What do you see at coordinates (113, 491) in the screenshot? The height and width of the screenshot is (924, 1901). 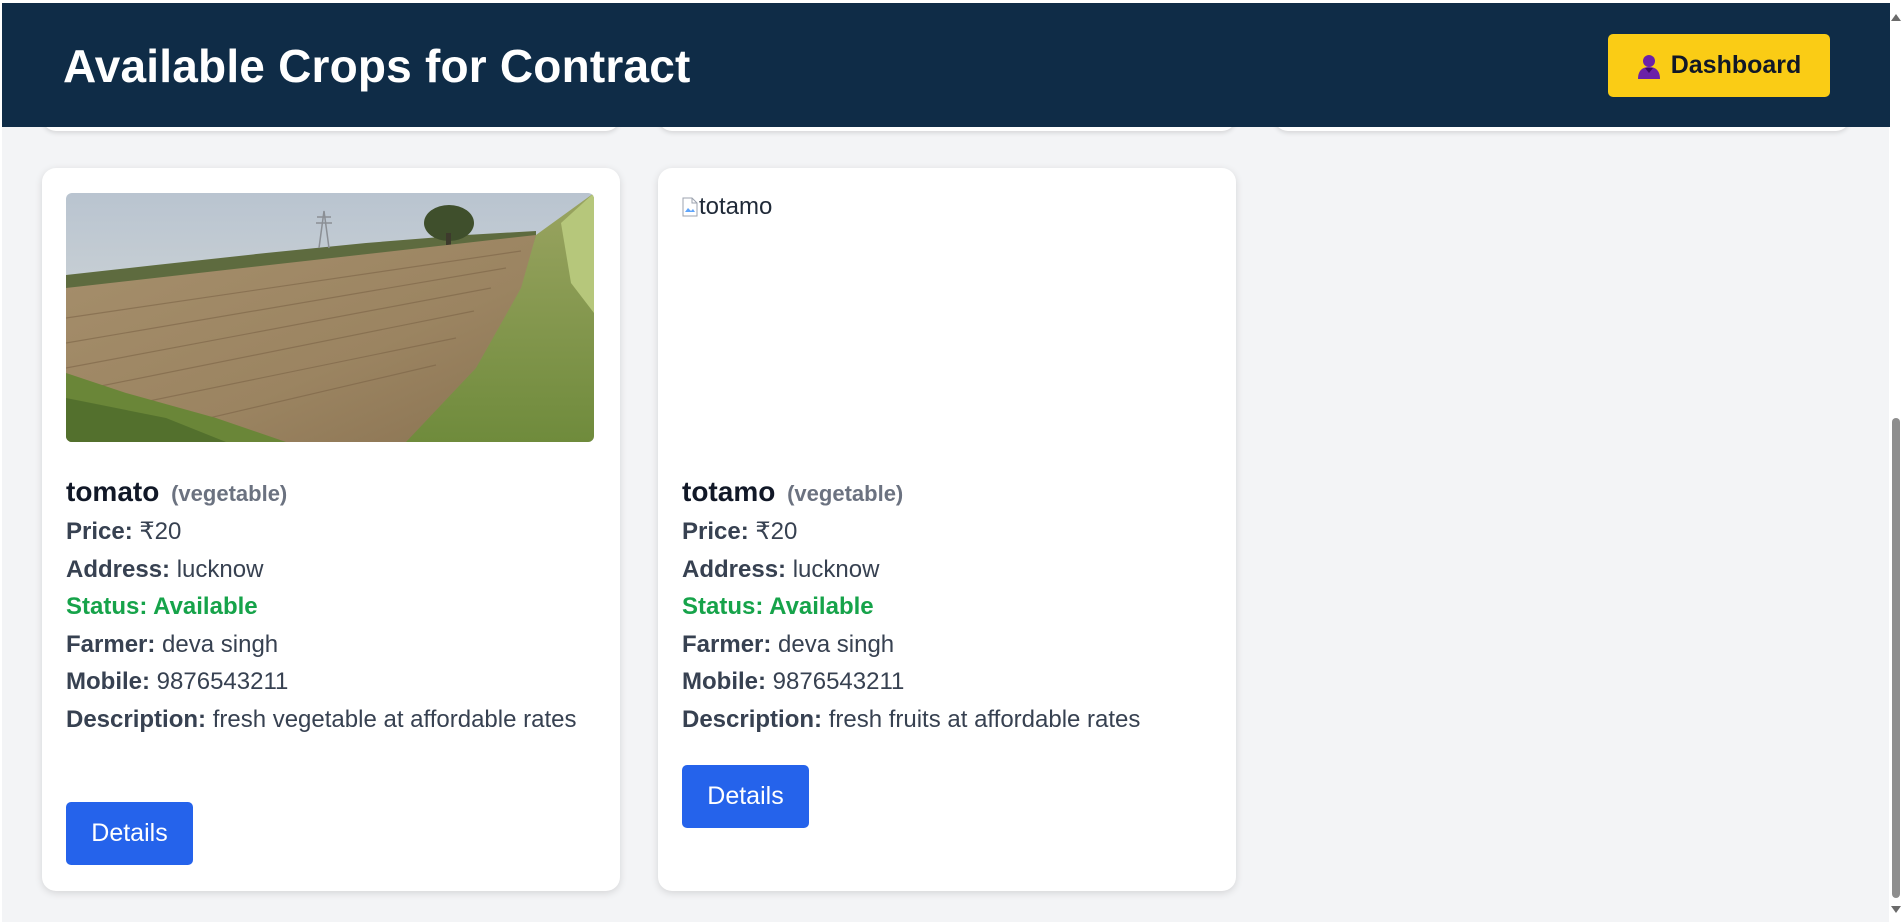 I see `crop-name: tomato` at bounding box center [113, 491].